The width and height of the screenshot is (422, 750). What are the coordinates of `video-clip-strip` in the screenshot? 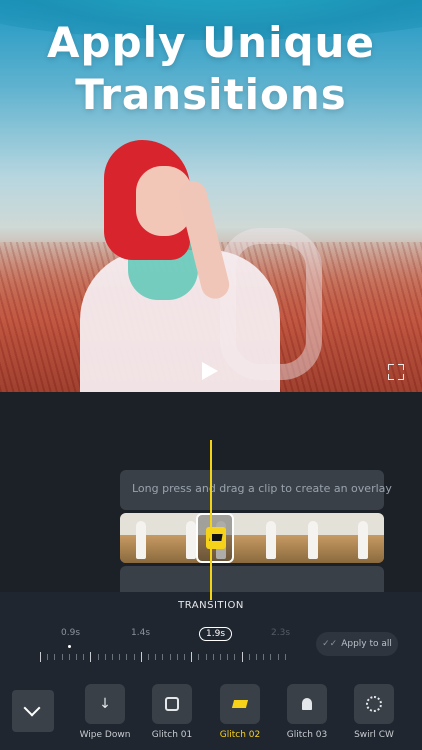 It's located at (252, 538).